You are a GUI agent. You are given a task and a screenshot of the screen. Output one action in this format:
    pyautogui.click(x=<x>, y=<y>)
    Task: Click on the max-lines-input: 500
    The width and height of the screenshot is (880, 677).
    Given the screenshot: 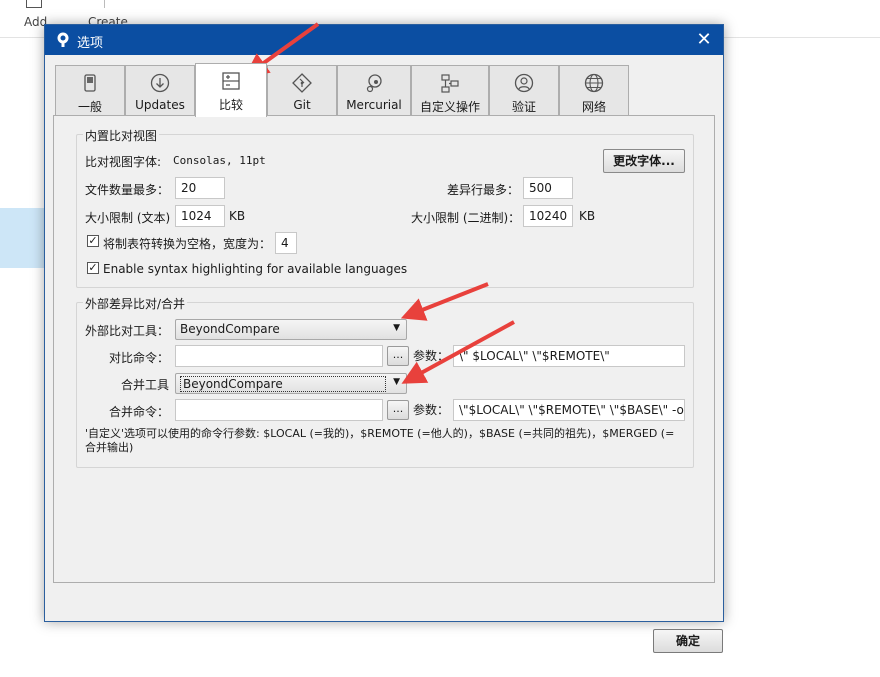 What is the action you would take?
    pyautogui.click(x=548, y=188)
    